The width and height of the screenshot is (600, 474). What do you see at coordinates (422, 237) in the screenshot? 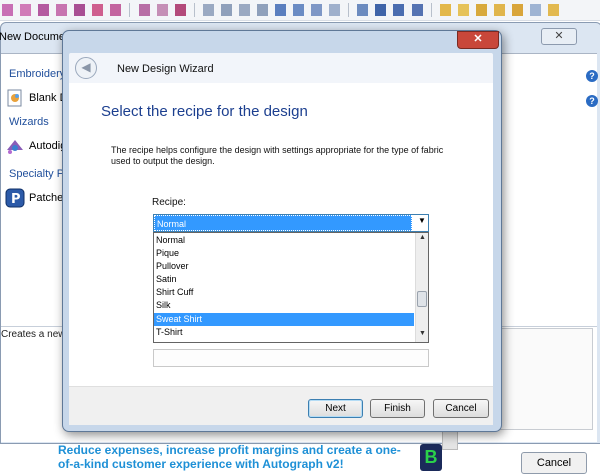
I see `scroll-up-icon: ▲` at bounding box center [422, 237].